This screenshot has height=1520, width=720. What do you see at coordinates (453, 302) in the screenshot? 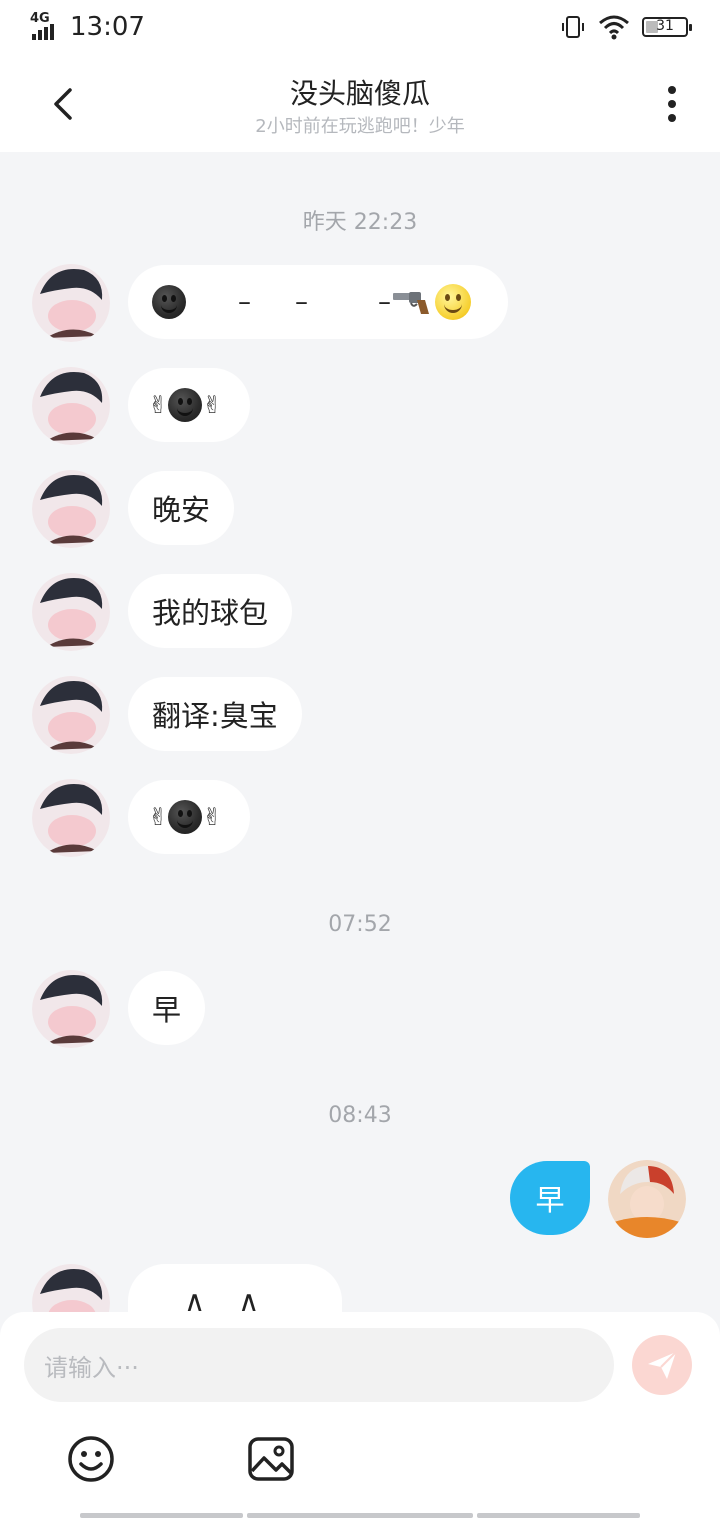
I see `smiley-icon` at bounding box center [453, 302].